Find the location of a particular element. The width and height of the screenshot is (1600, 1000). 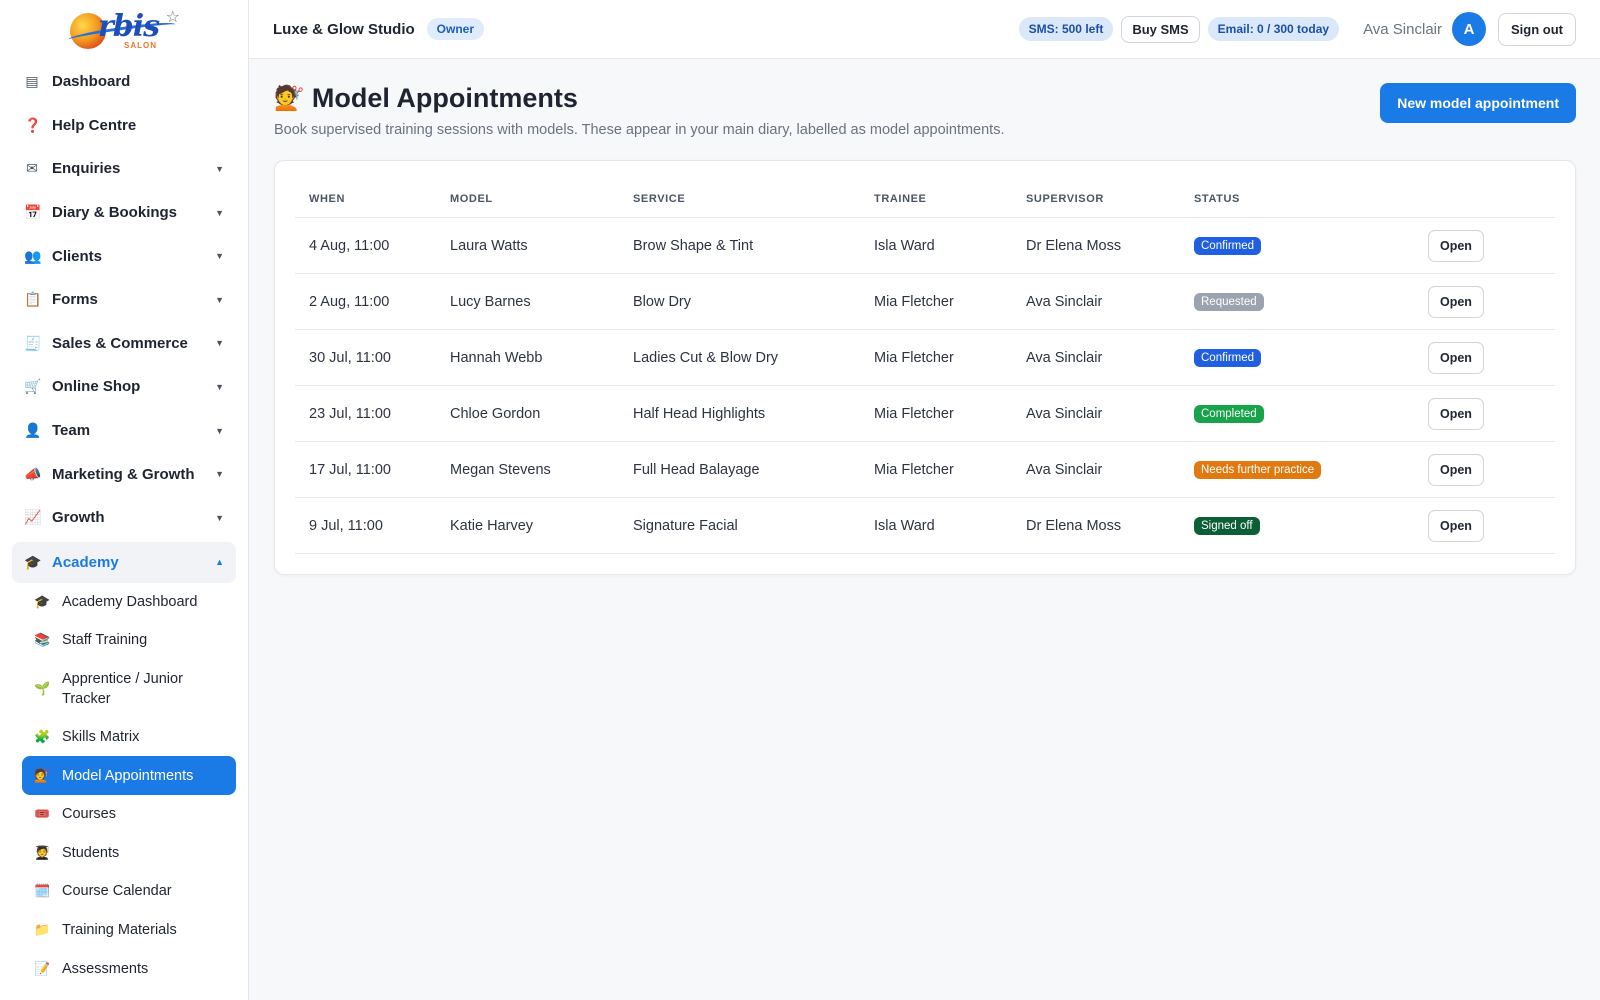

page-title-text: Model Appointments is located at coordinates (444, 98).